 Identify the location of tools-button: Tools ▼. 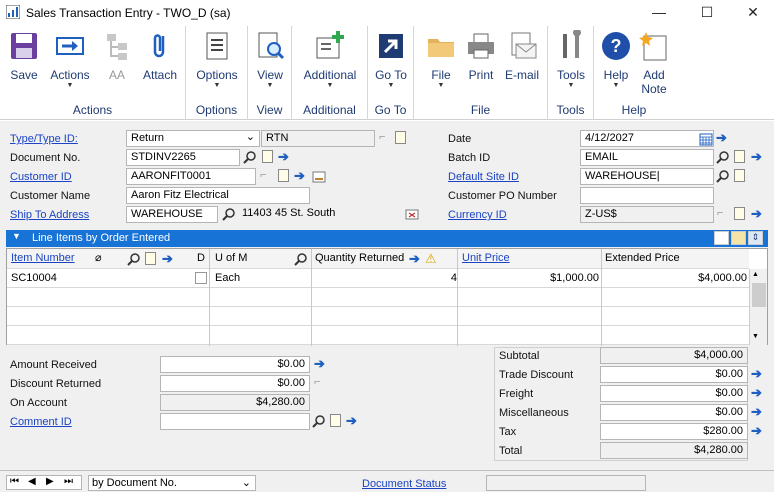
(571, 59).